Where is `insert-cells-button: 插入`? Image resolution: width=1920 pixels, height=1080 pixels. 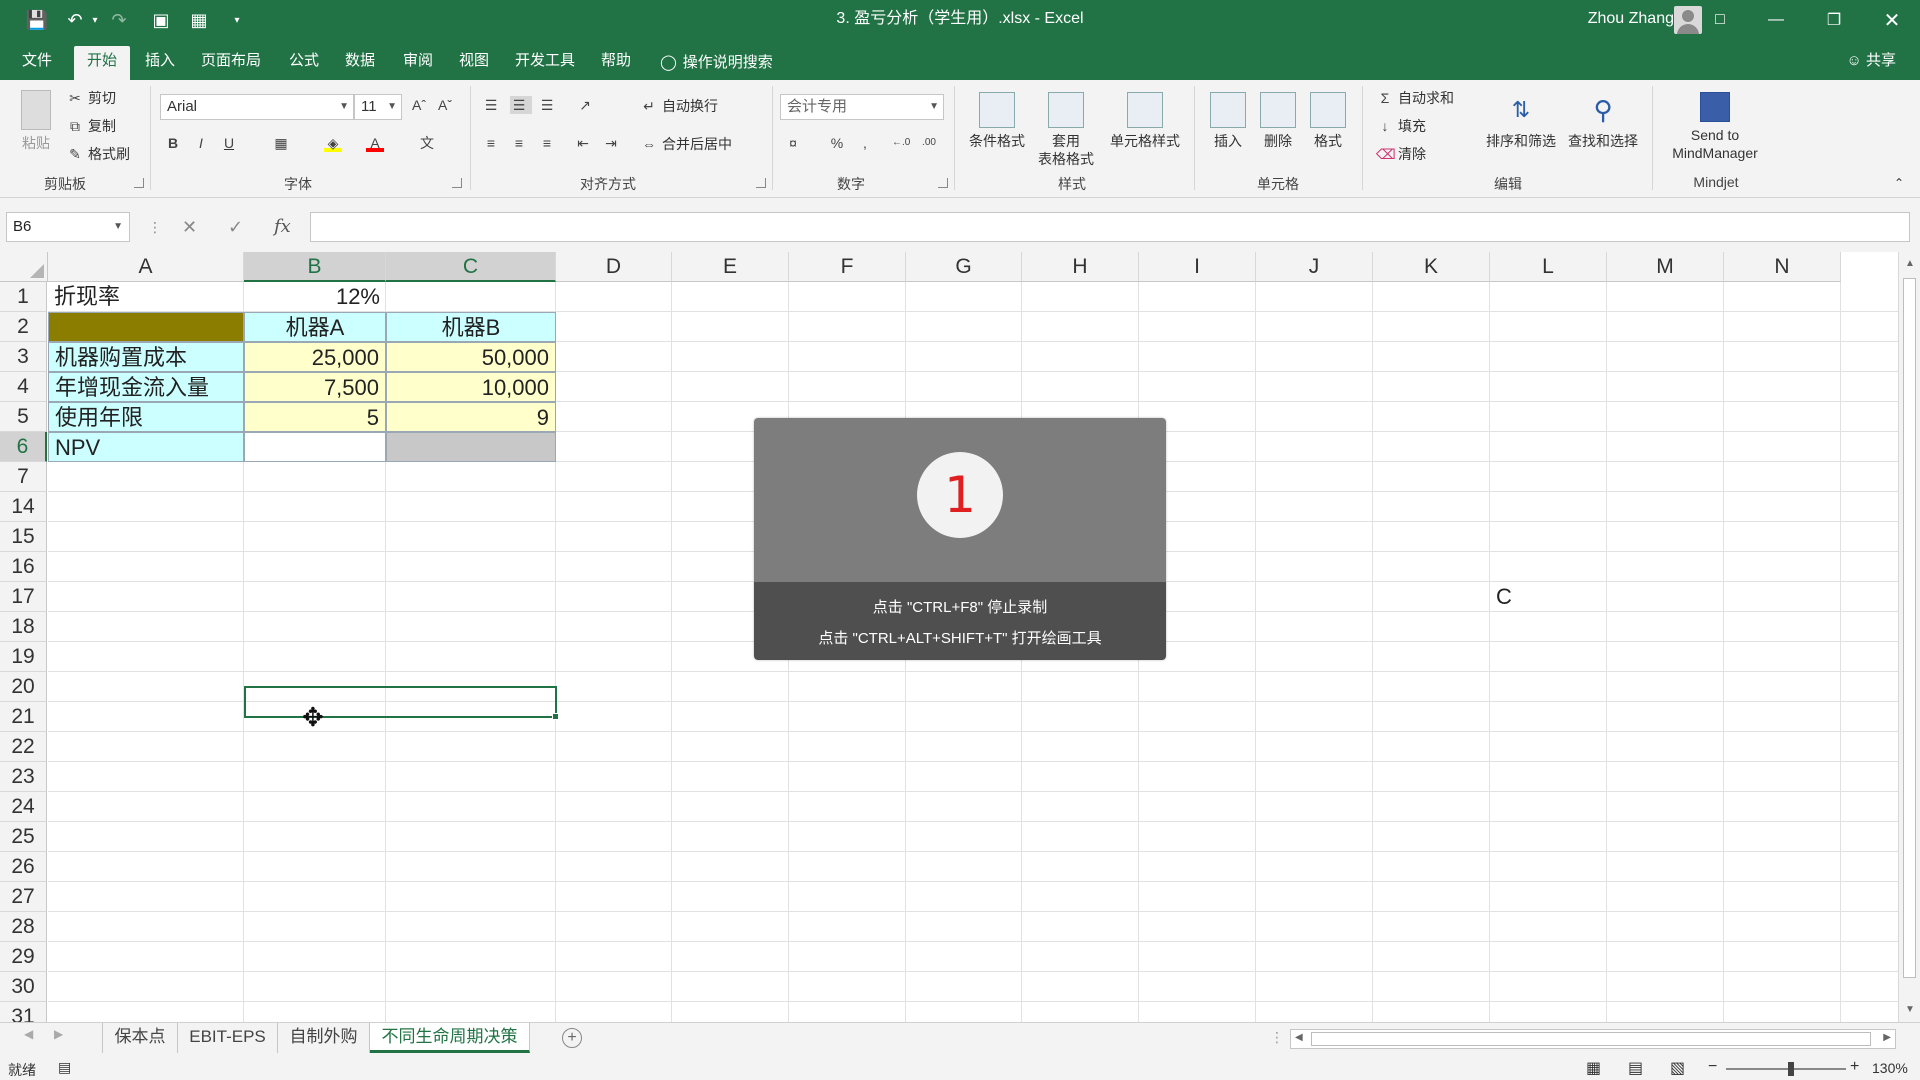
insert-cells-button: 插入 is located at coordinates (1228, 121).